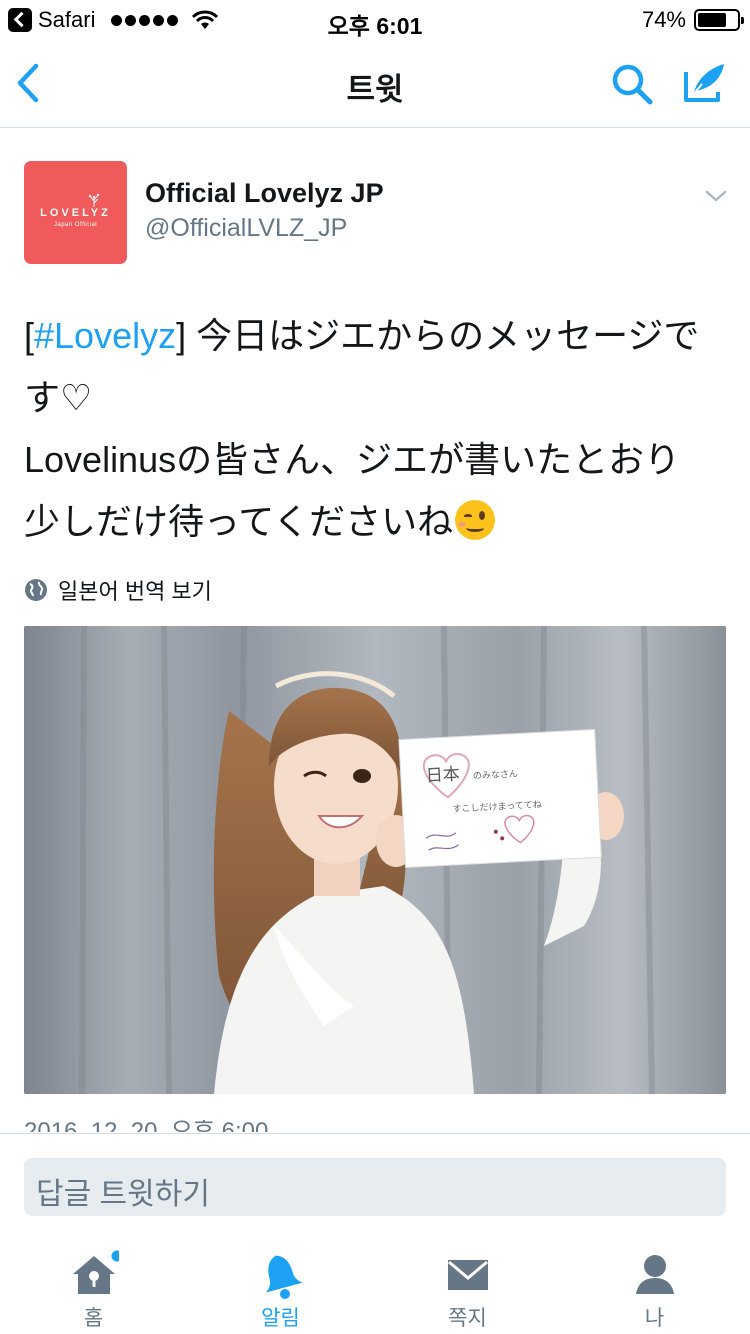  I want to click on tab-messages: 쪽지, so click(467, 1287).